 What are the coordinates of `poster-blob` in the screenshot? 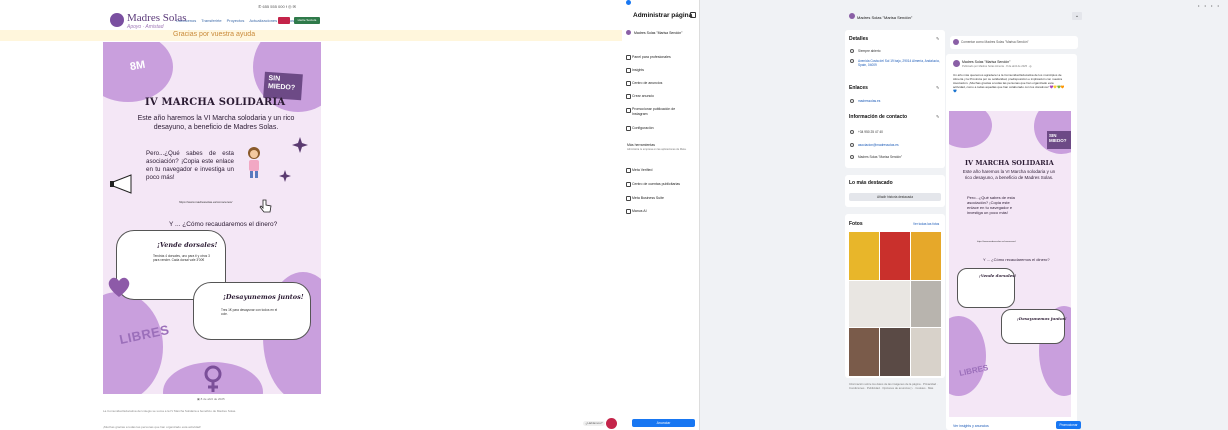 It's located at (970, 129).